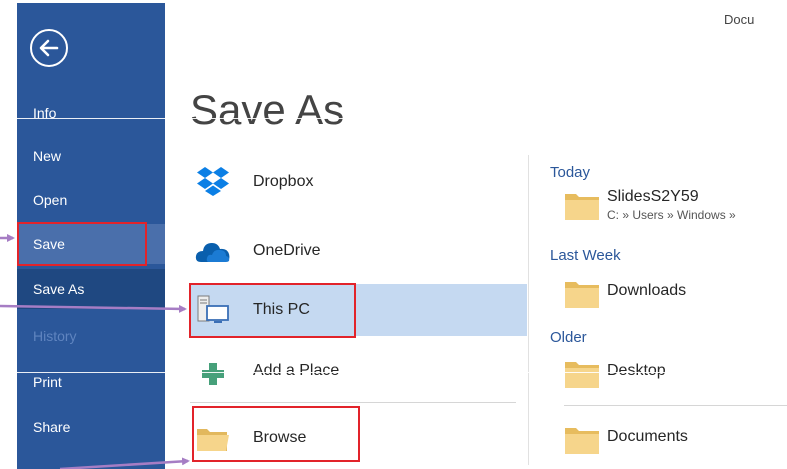 Image resolution: width=787 pixels, height=469 pixels. What do you see at coordinates (124, 463) in the screenshot?
I see `arrow-to-browse` at bounding box center [124, 463].